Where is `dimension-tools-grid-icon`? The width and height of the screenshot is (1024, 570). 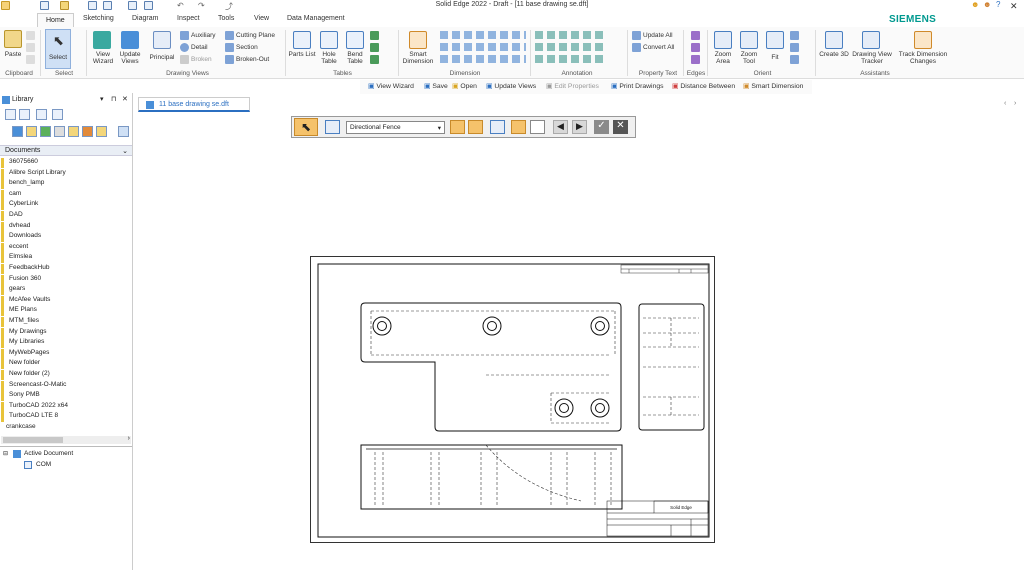
dimension-tools-grid-icon is located at coordinates (483, 49).